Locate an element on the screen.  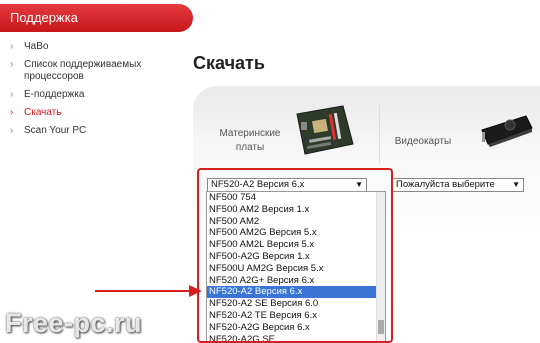
dropdown-option: NF500 AM2L Версия 5.x is located at coordinates (296, 245).